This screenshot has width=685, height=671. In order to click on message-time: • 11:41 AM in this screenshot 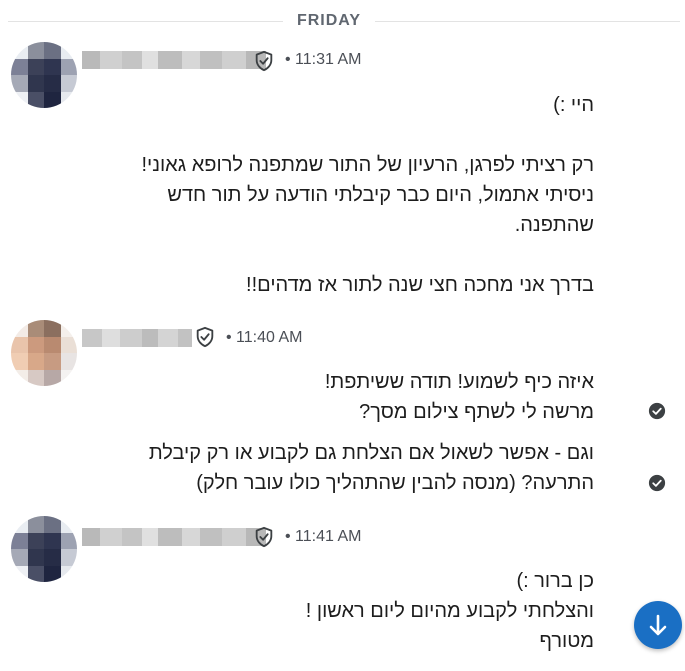, I will do `click(323, 536)`.